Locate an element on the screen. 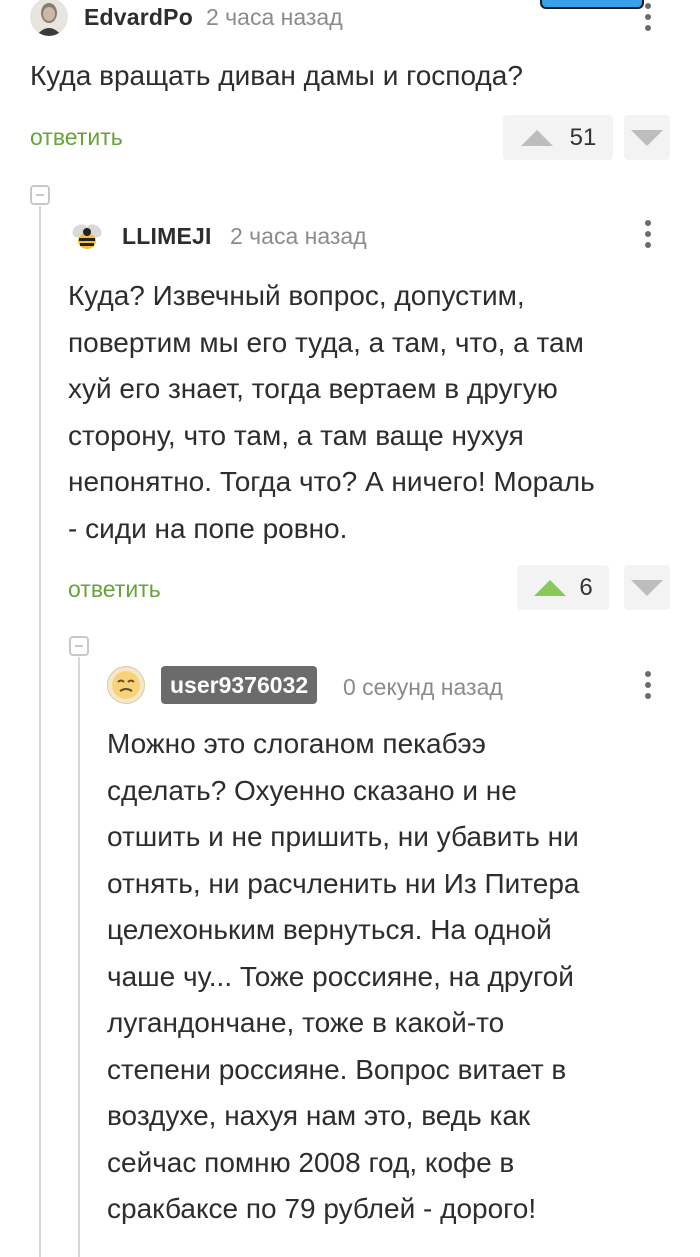  face-avatar-icon is located at coordinates (126, 685).